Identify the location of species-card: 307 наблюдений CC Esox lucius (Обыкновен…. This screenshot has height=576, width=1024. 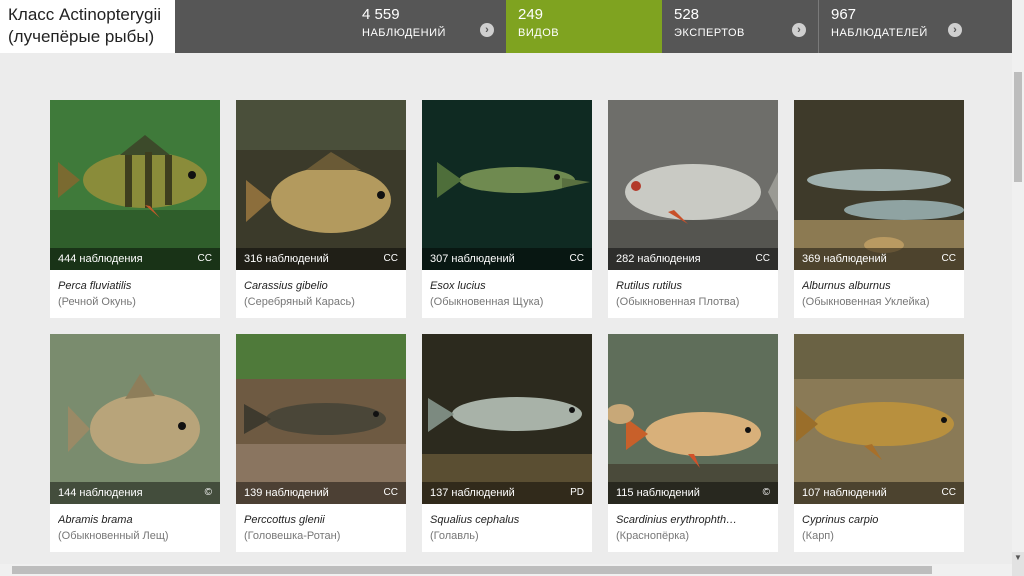
(507, 209).